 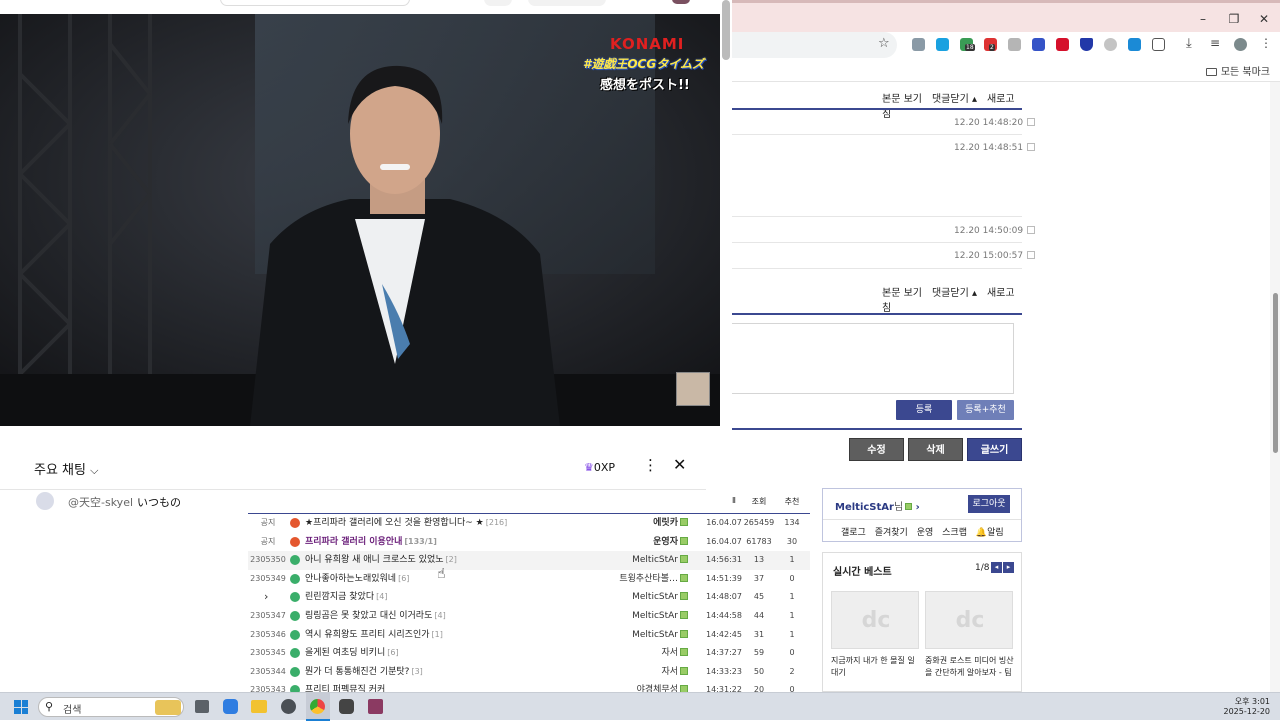 I want to click on search-input: ⚲ 검색, so click(x=111, y=707).